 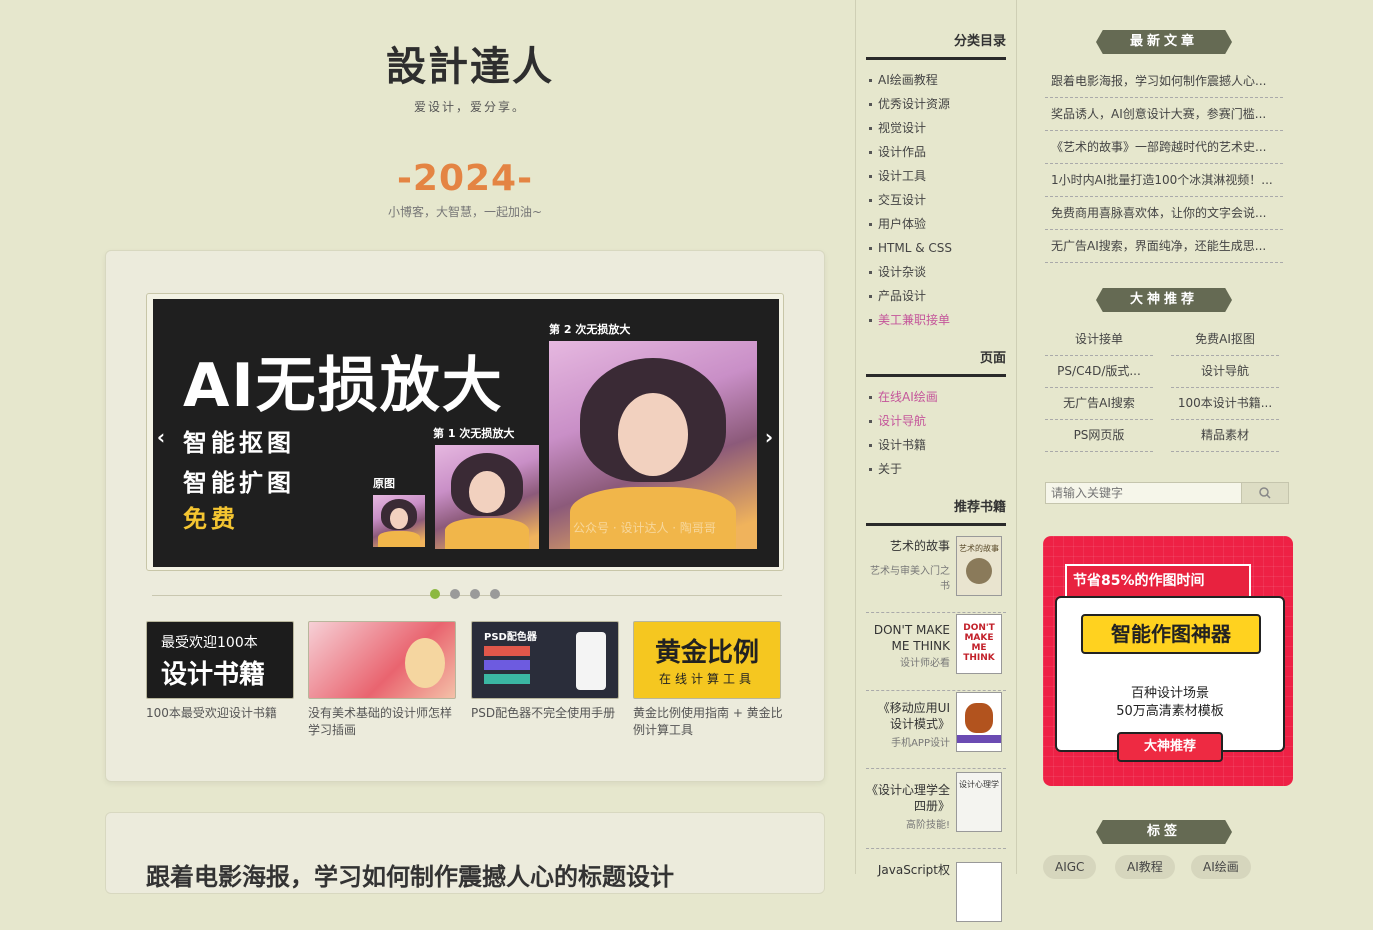 What do you see at coordinates (384, 483) in the screenshot?
I see `caption-original: 原图` at bounding box center [384, 483].